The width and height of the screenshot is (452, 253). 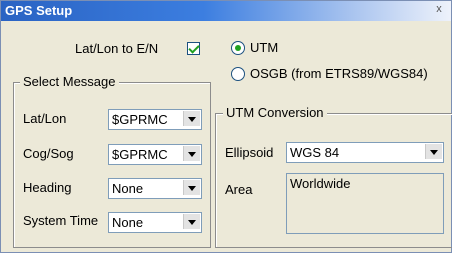 What do you see at coordinates (61, 220) in the screenshot?
I see `system-time-message-label: System Time` at bounding box center [61, 220].